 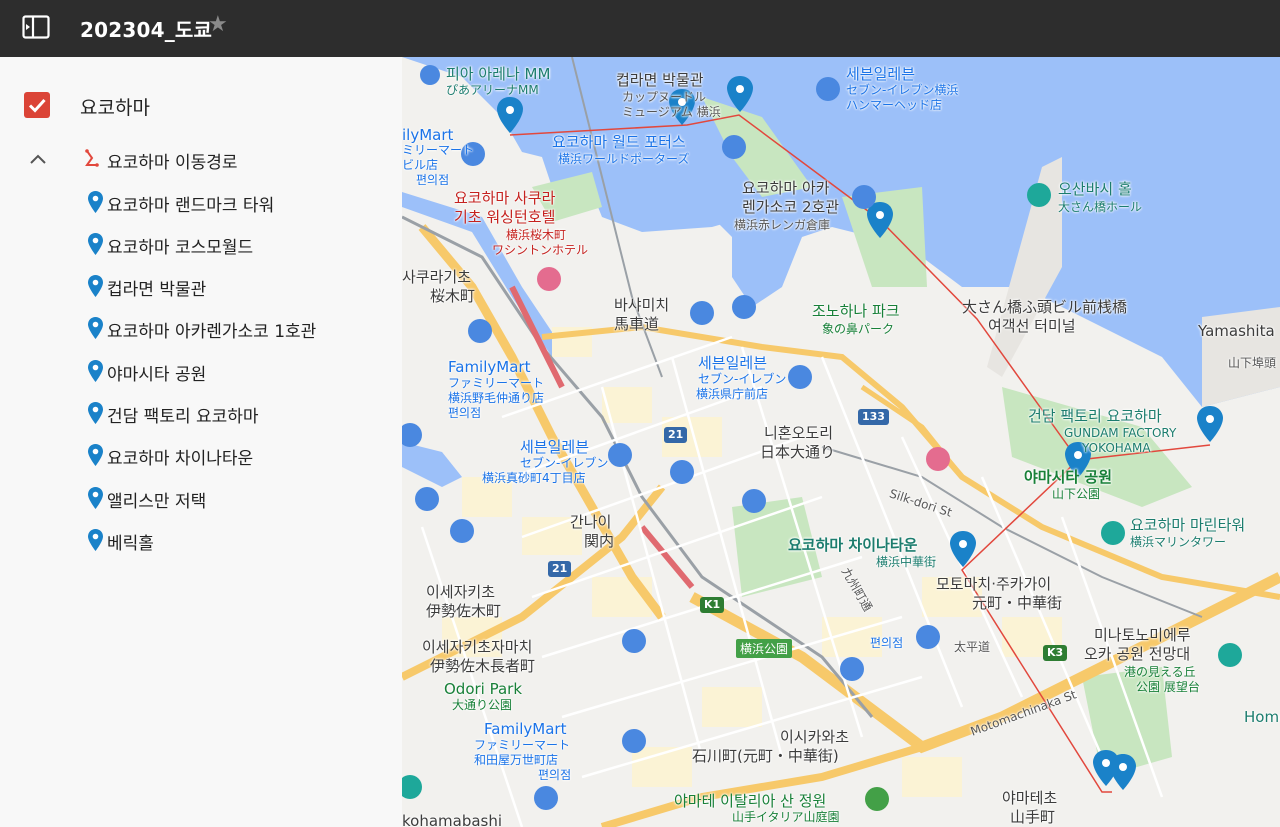 I want to click on map-label: 이시카와초, so click(x=814, y=737).